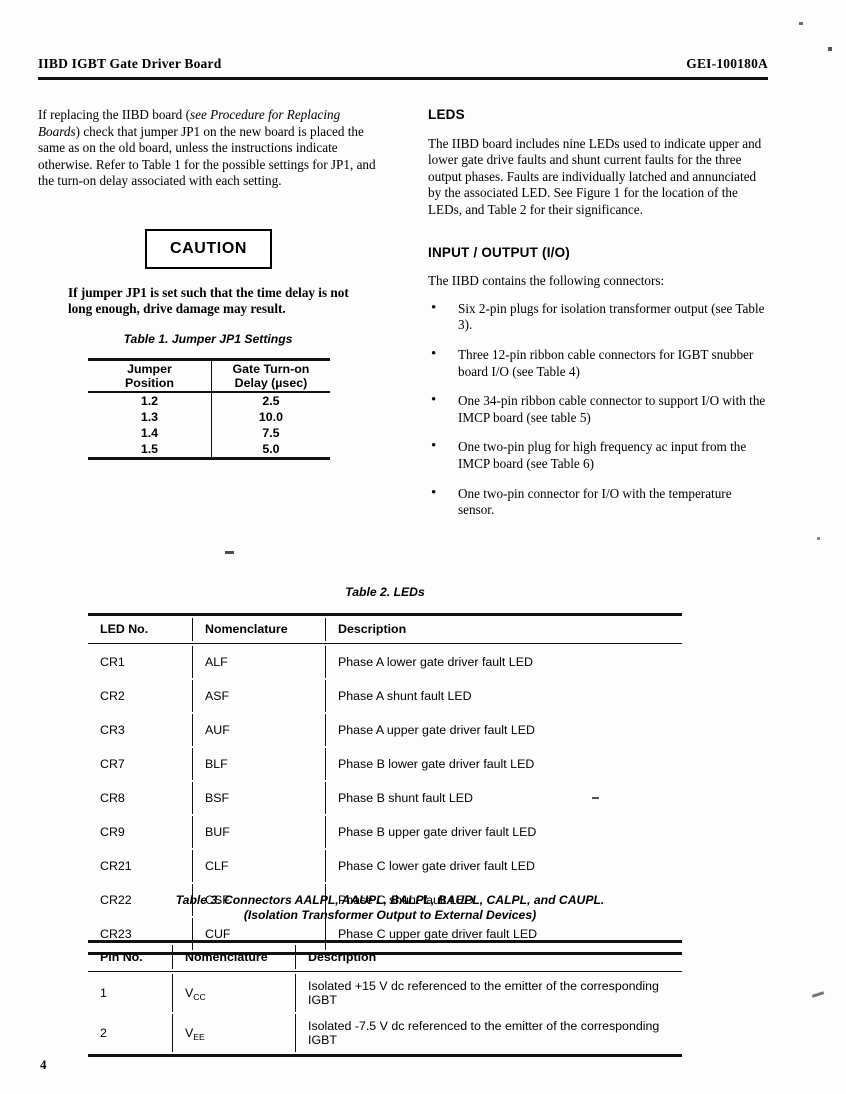 The height and width of the screenshot is (1094, 846). I want to click on table-row: 1.4 7.5, so click(209, 433).